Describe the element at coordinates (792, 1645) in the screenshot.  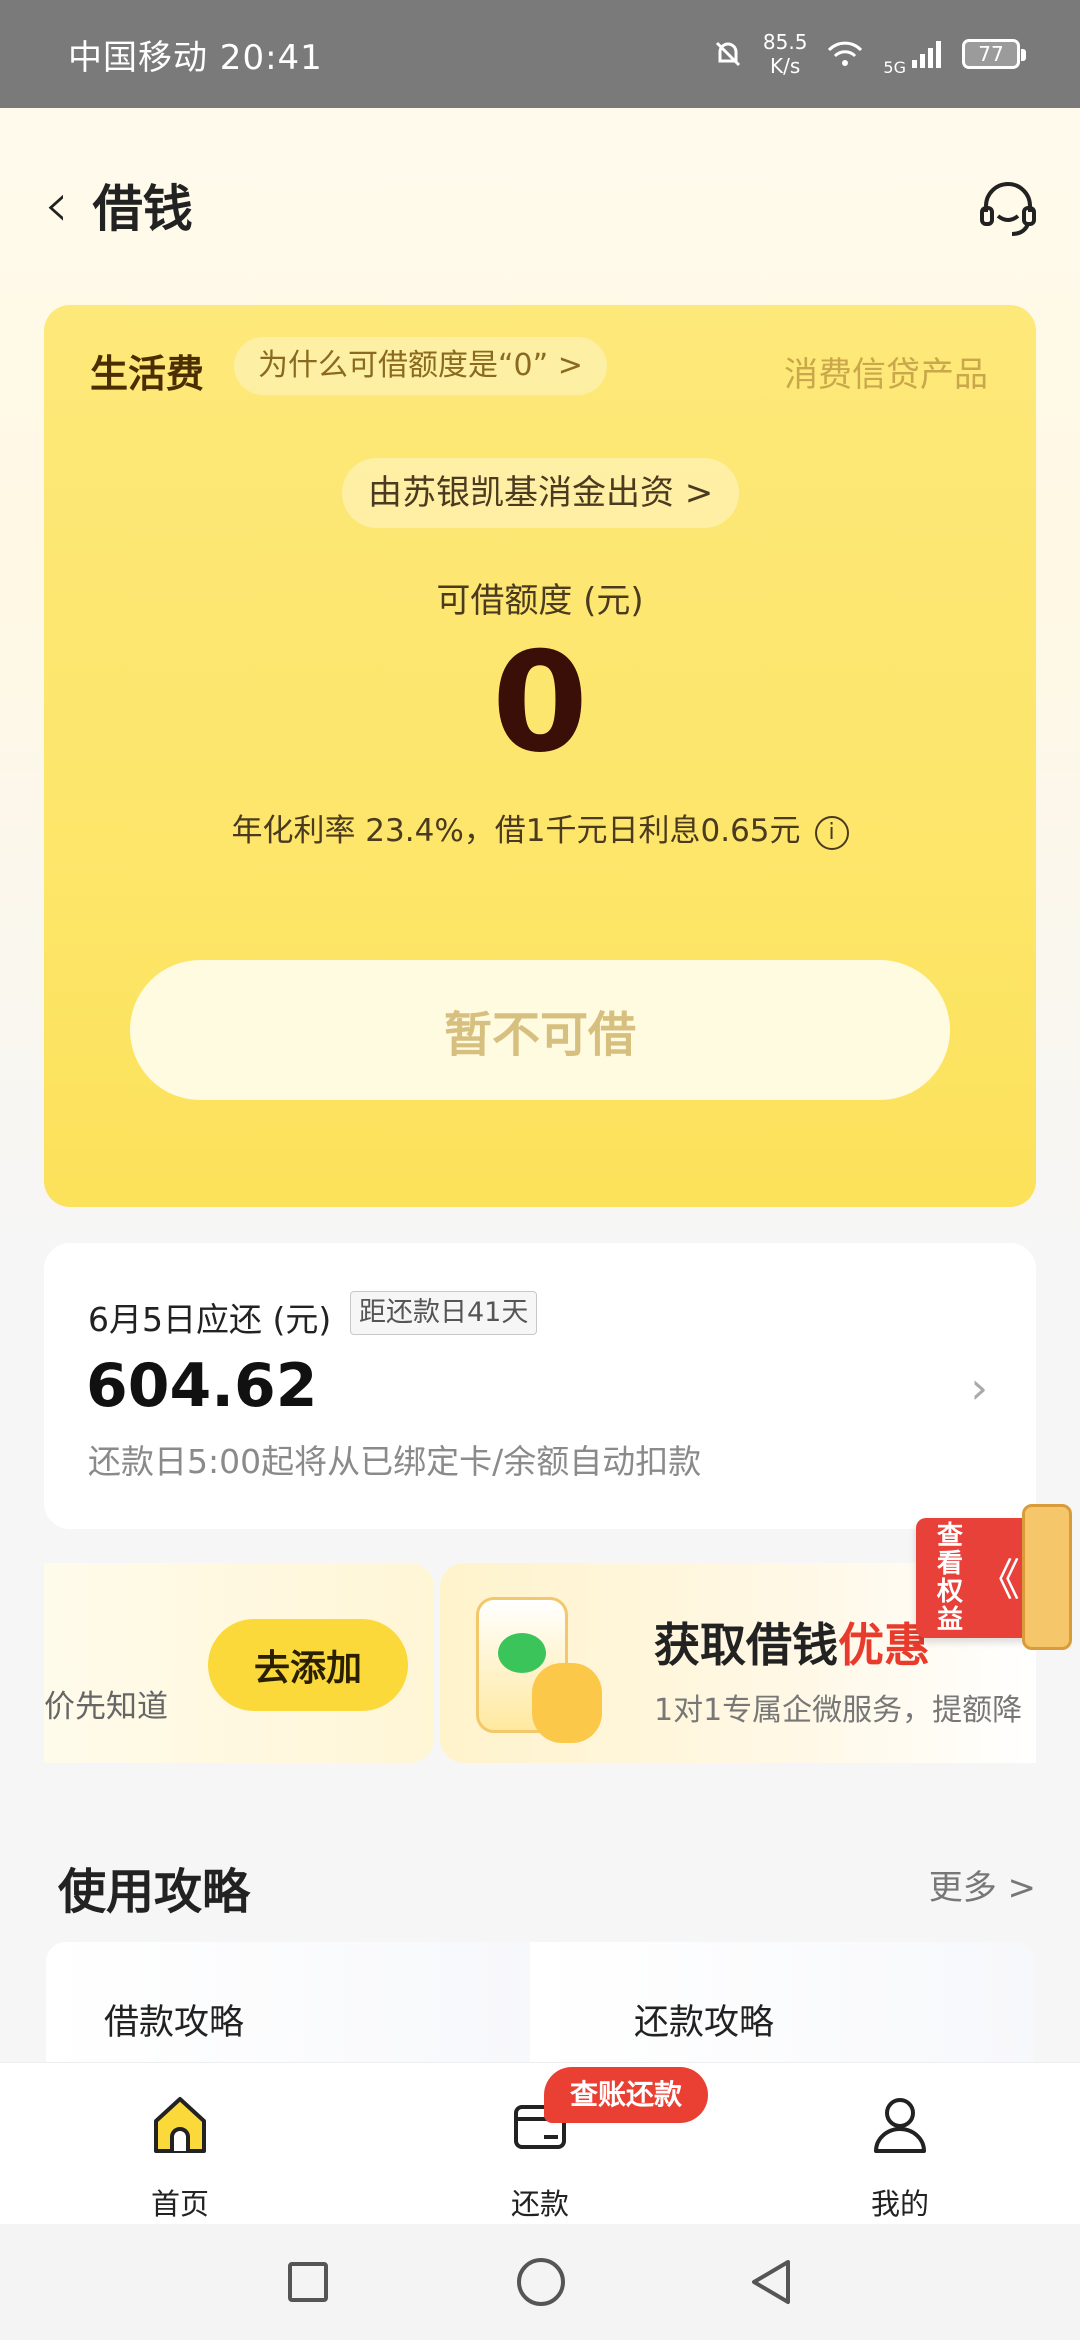
I see `promo-title: 获取借钱优惠` at that location.